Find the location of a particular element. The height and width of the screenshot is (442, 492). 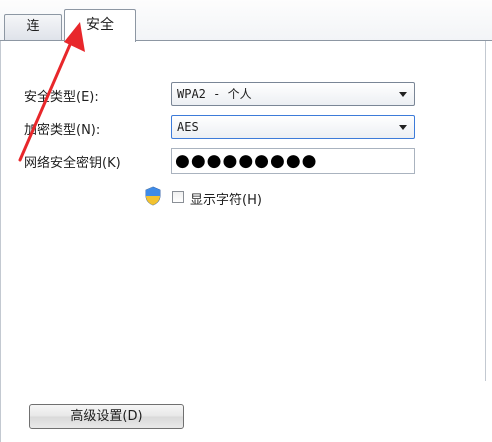

uac-shield-icon is located at coordinates (153, 196).